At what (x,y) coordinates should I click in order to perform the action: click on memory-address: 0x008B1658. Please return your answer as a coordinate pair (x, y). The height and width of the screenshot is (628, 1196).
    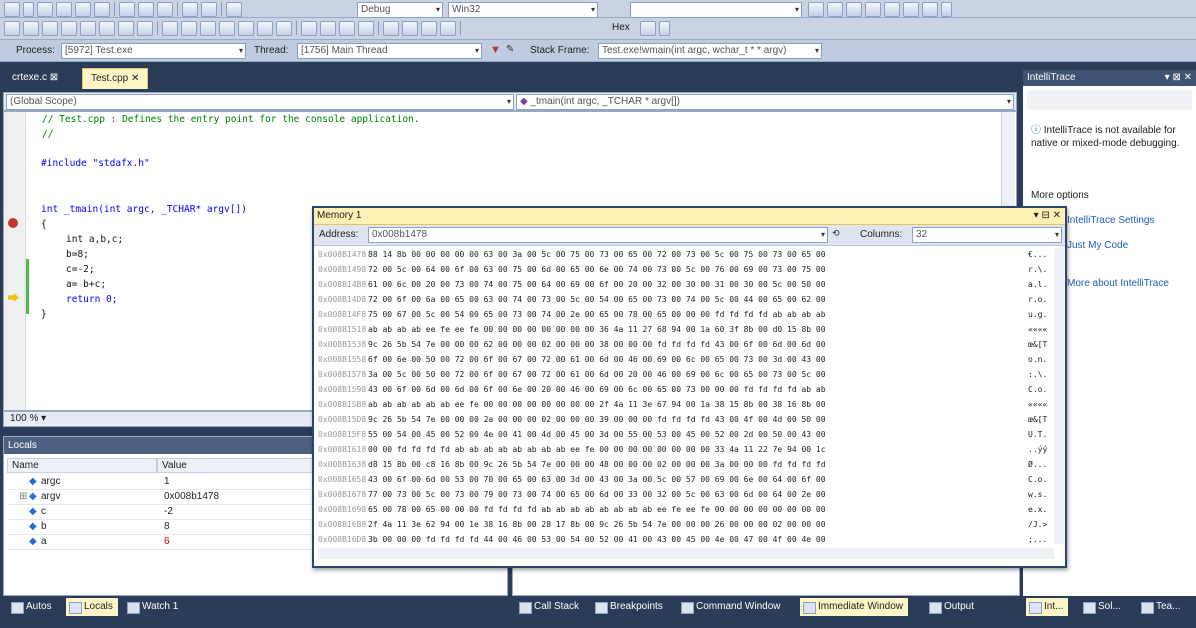
    Looking at the image, I should click on (342, 479).